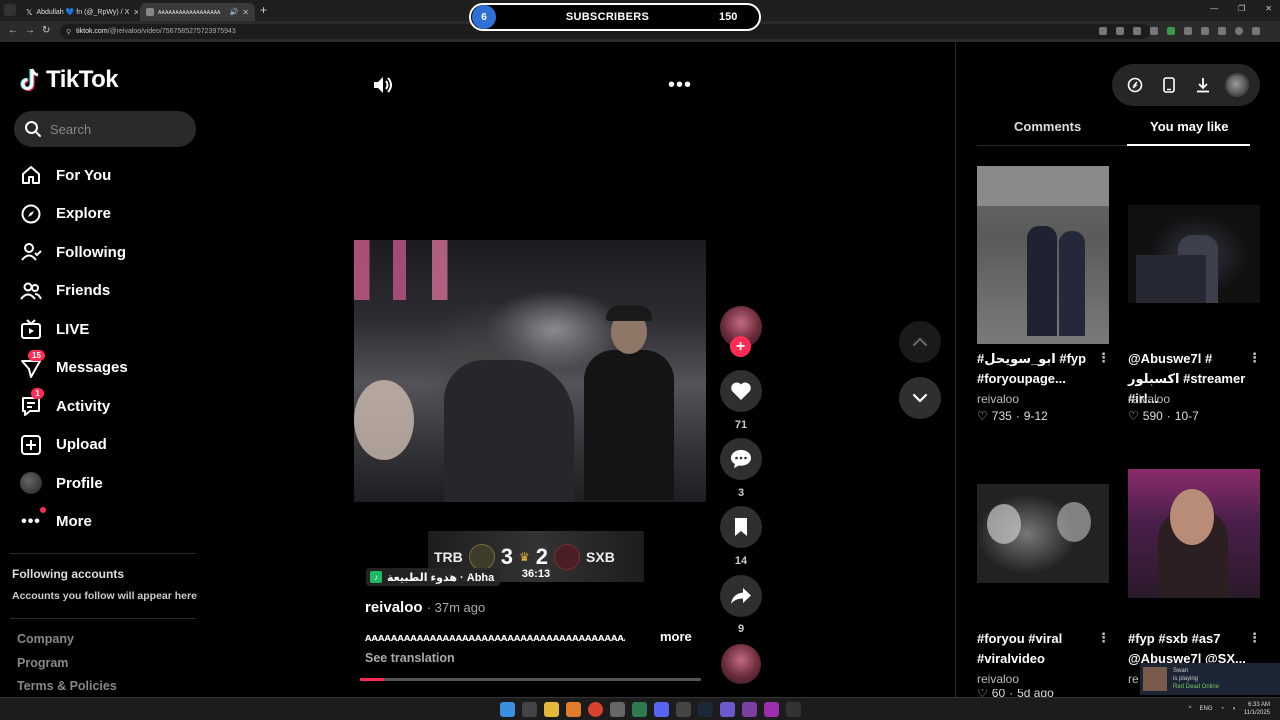 The width and height of the screenshot is (1280, 720). What do you see at coordinates (115, 445) in the screenshot?
I see `sidebar-item-upload: Upload` at bounding box center [115, 445].